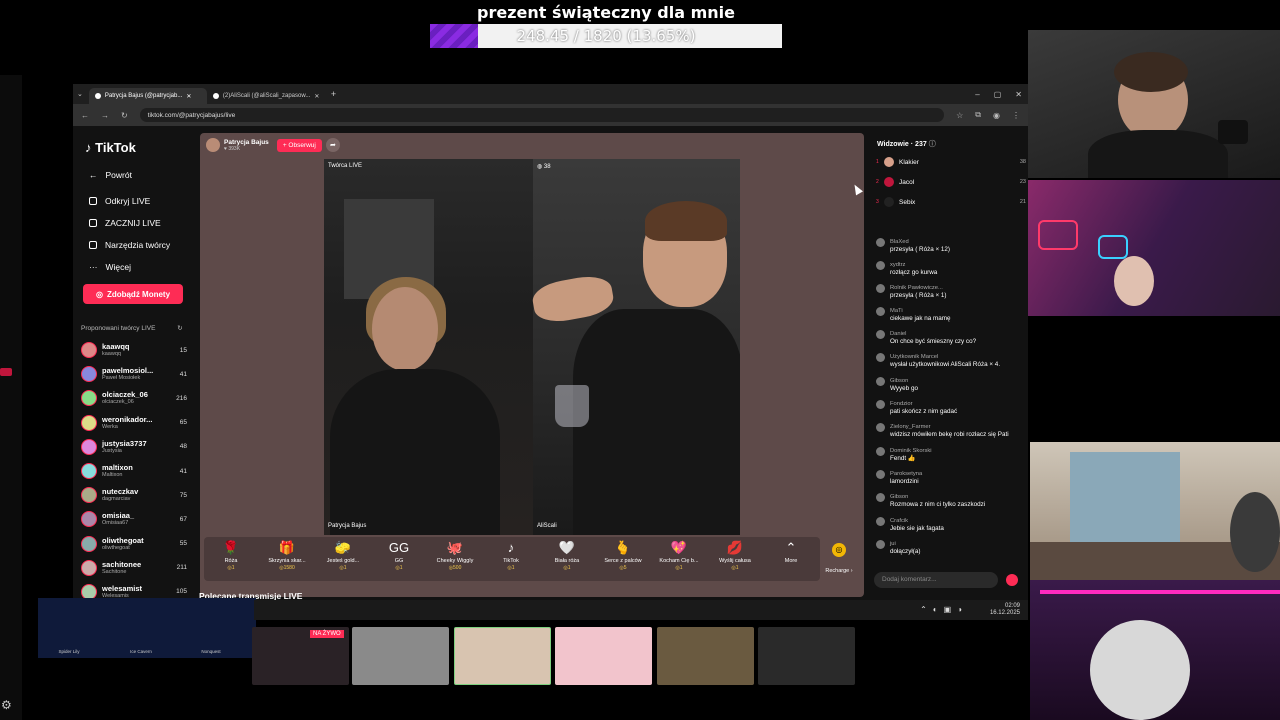  What do you see at coordinates (877, 162) in the screenshot?
I see `viewer-rank: 1` at bounding box center [877, 162].